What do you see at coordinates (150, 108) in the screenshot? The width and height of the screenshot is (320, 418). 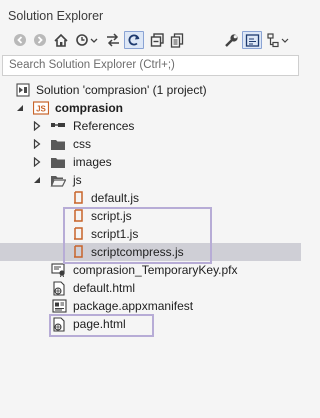 I see `tree-item-project: JS comprasion` at bounding box center [150, 108].